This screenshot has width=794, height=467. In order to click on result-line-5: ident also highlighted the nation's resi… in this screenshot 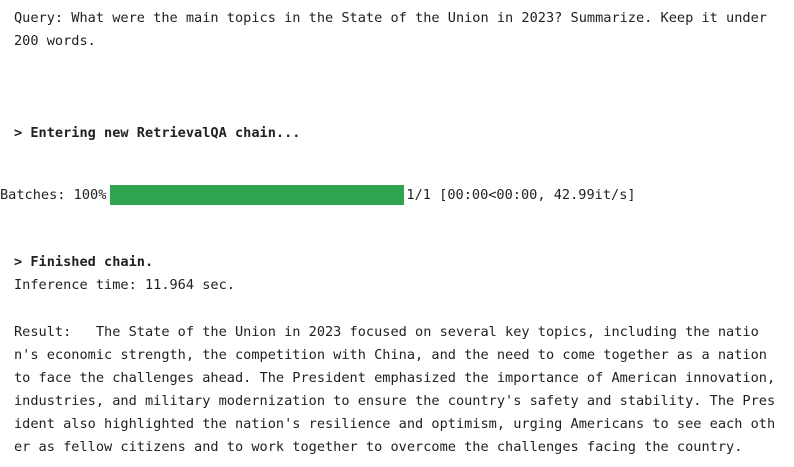, I will do `click(395, 424)`.